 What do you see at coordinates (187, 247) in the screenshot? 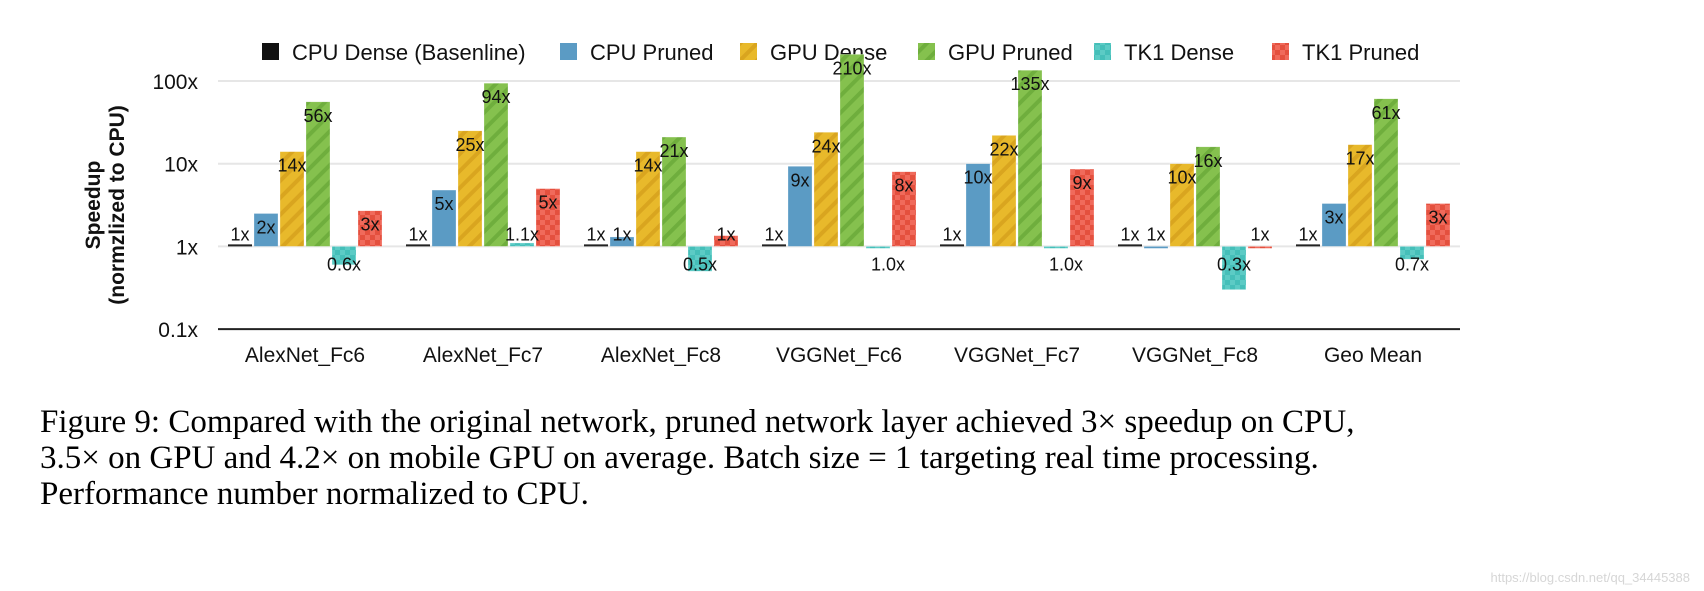
I see `y-tick-label: 1x` at bounding box center [187, 247].